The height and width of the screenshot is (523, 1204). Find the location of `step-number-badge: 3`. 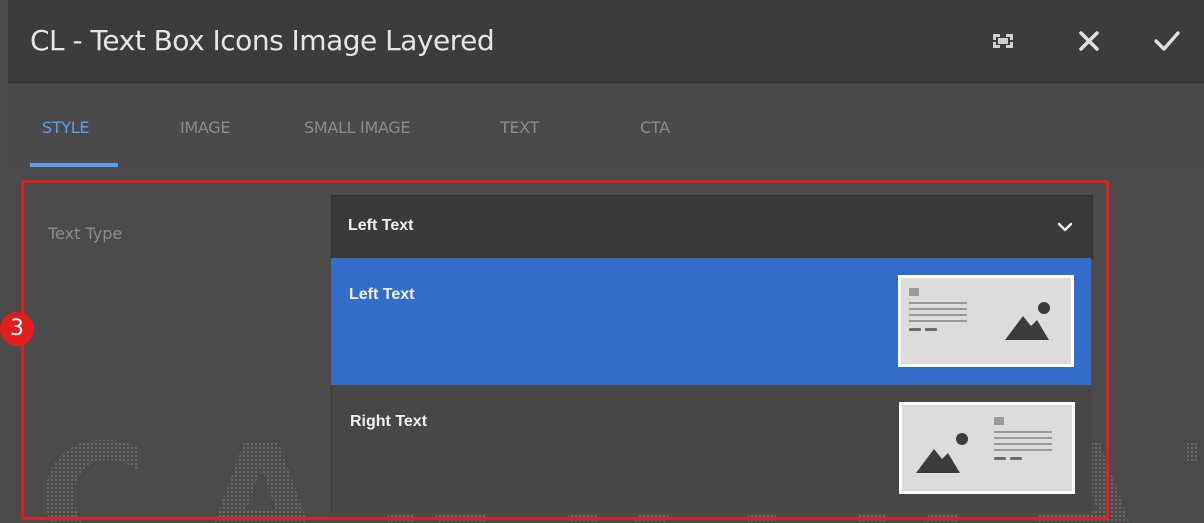

step-number-badge: 3 is located at coordinates (17, 329).